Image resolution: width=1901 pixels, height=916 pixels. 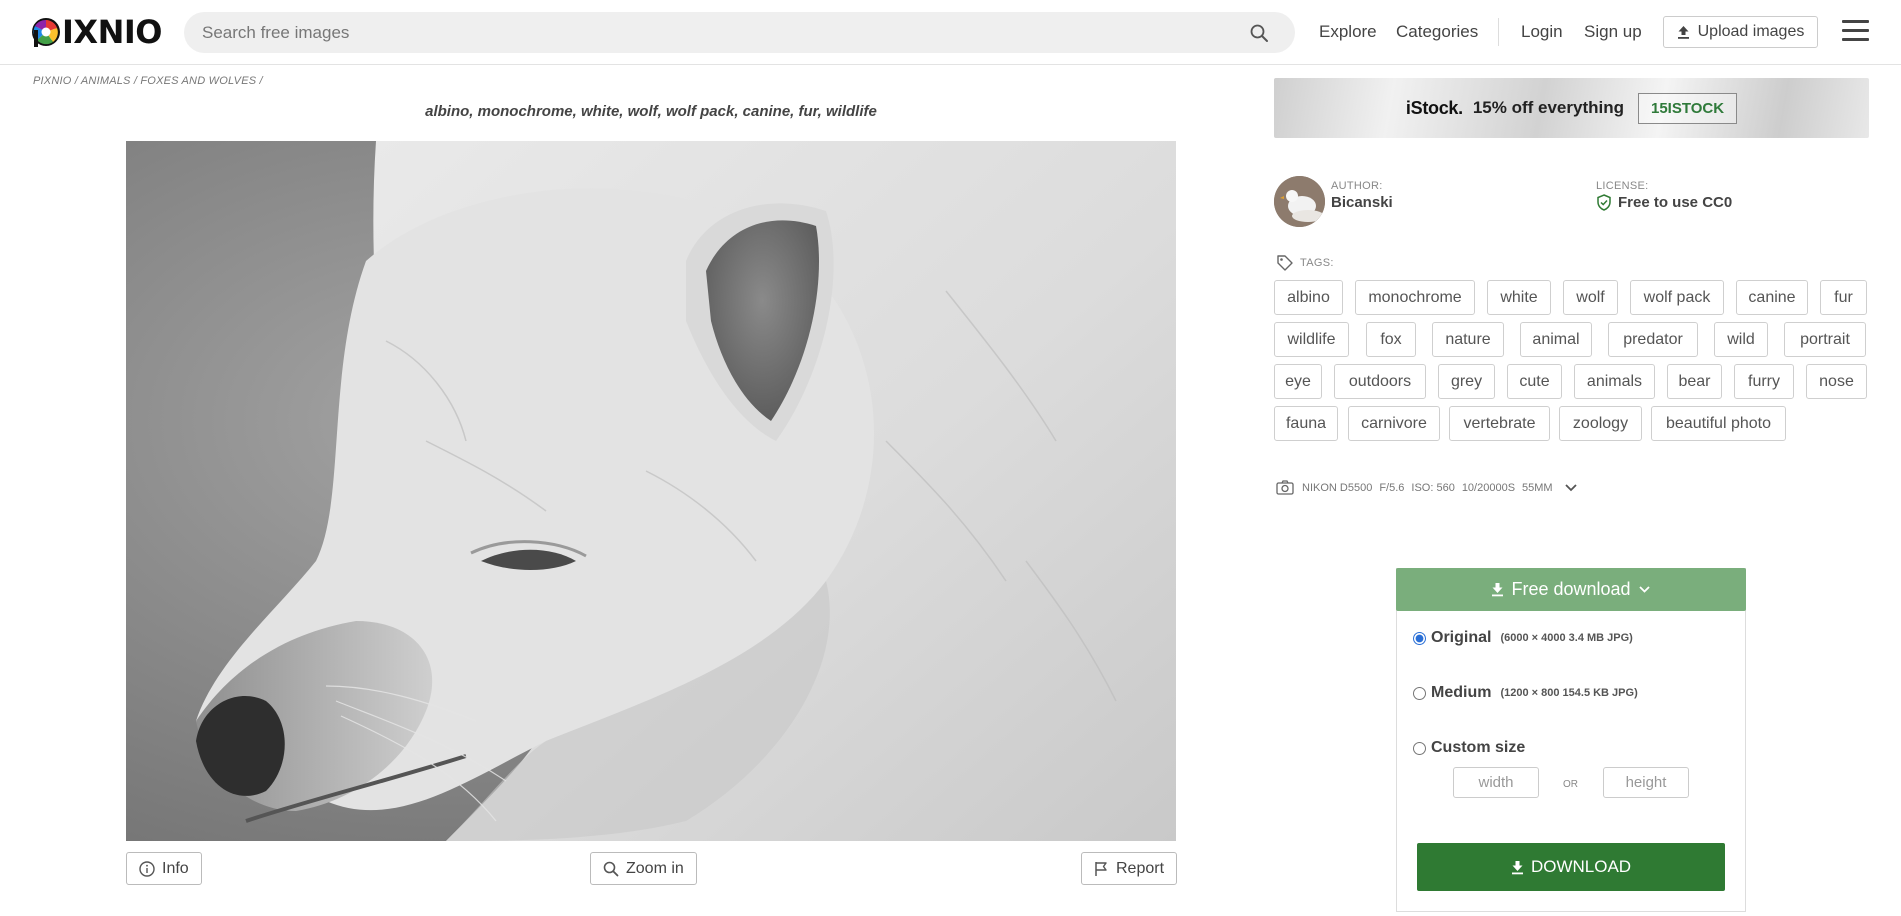 What do you see at coordinates (1488, 487) in the screenshot?
I see `exif-shutter: 10/20000S` at bounding box center [1488, 487].